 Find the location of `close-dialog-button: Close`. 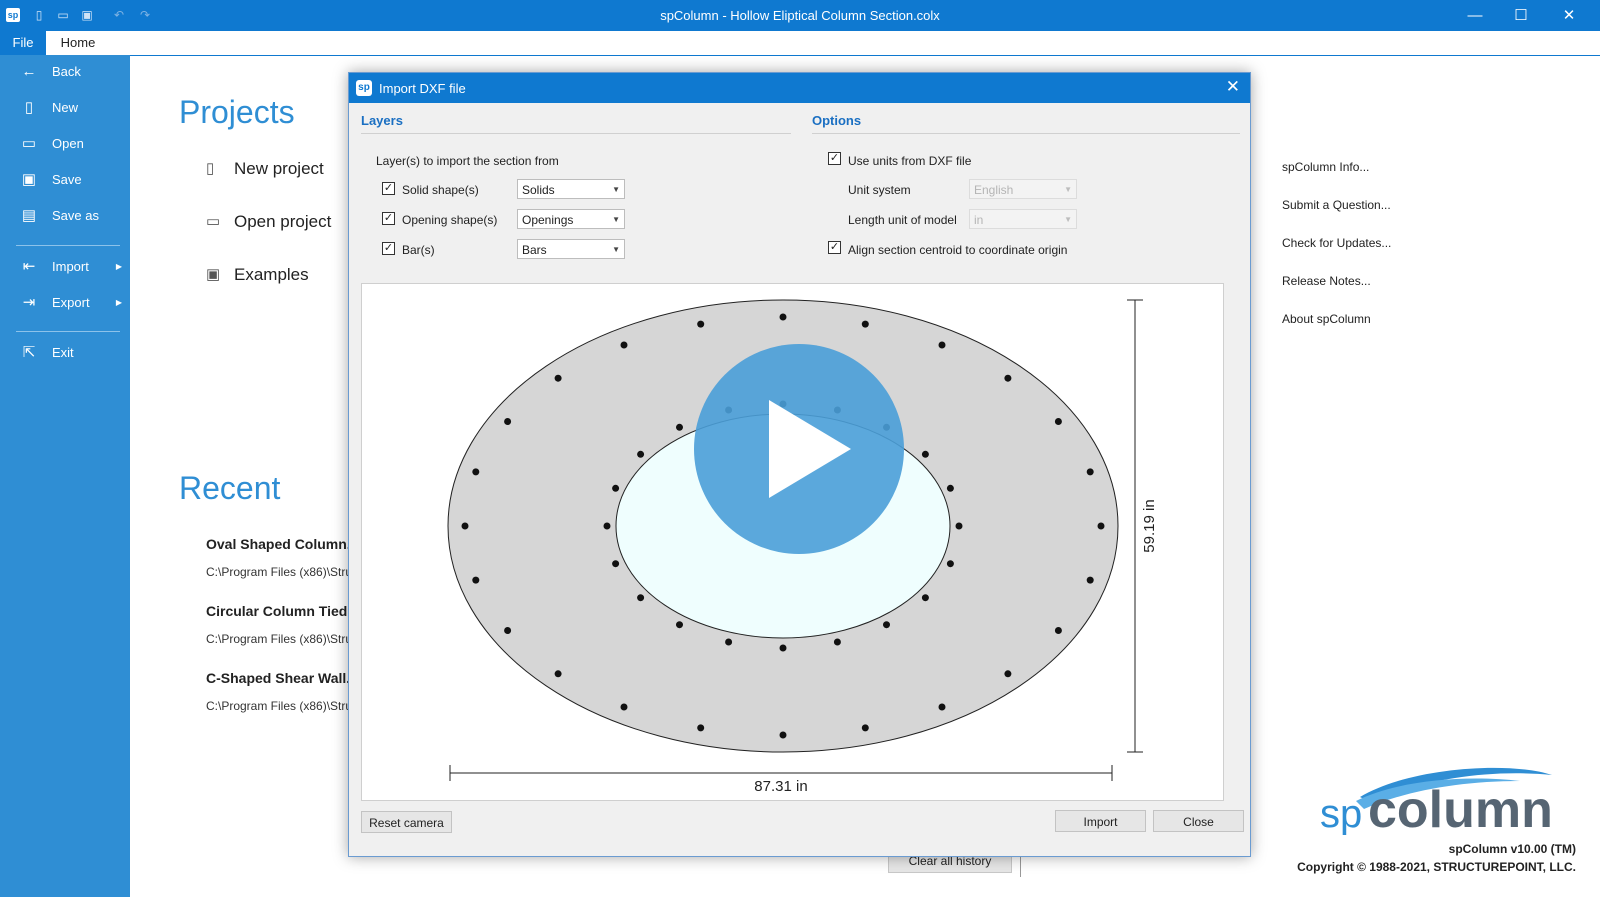

close-dialog-button: Close is located at coordinates (1198, 821).